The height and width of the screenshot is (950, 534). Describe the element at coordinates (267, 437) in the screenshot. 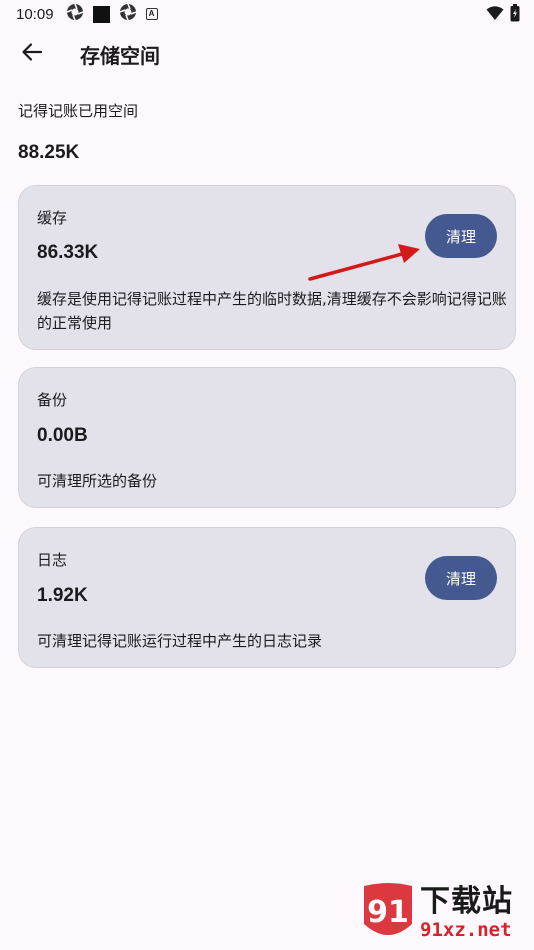

I see `backup-card: 备份 0.00B 可清理所选的备份` at that location.